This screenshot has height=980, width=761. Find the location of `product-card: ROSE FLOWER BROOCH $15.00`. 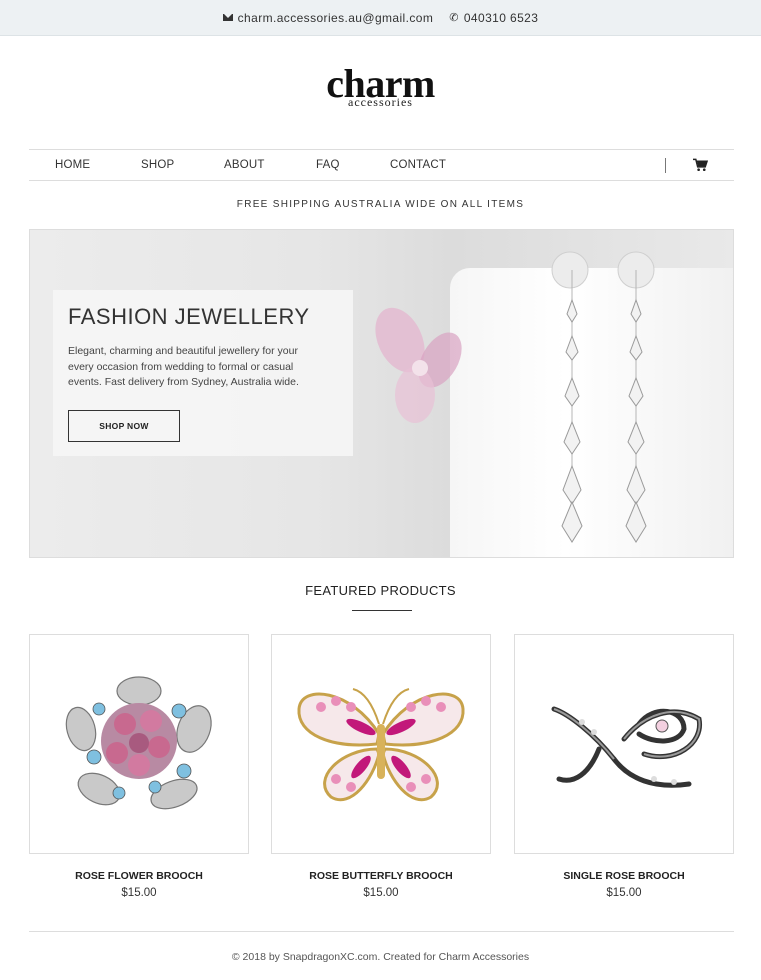

product-card: ROSE FLOWER BROOCH $15.00 is located at coordinates (139, 766).